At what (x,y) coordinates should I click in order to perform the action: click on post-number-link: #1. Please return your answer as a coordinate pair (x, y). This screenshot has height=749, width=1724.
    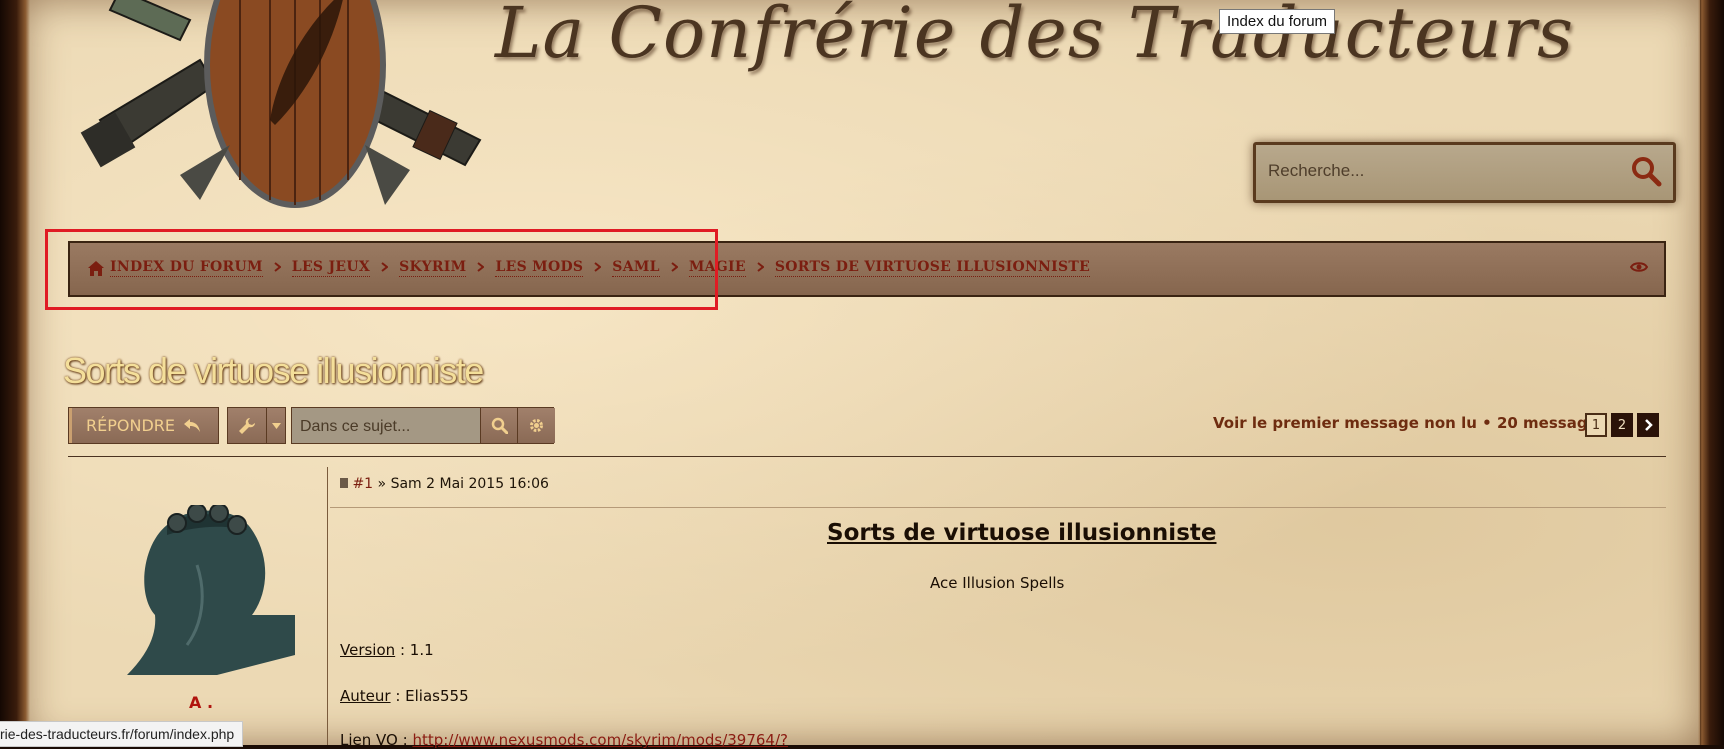
    Looking at the image, I should click on (362, 484).